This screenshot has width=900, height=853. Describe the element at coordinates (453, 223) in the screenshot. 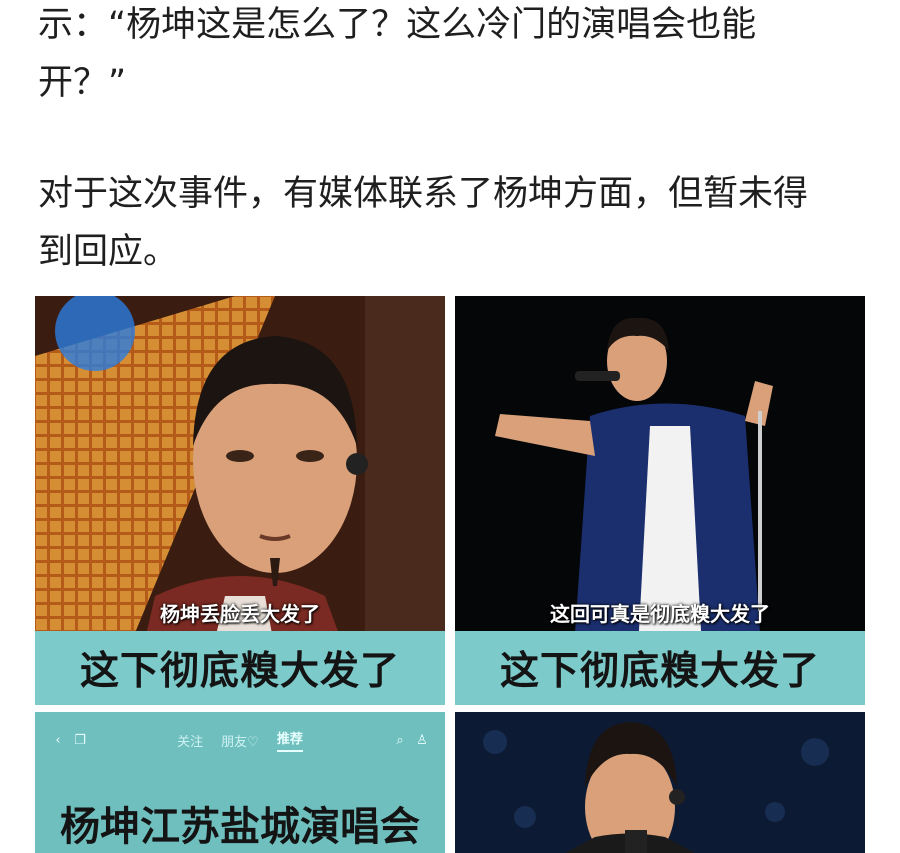

I see `article-paragraph-2: 对于这次事件，有媒体联系了杨坤方面，但暂未得 到回应。` at that location.